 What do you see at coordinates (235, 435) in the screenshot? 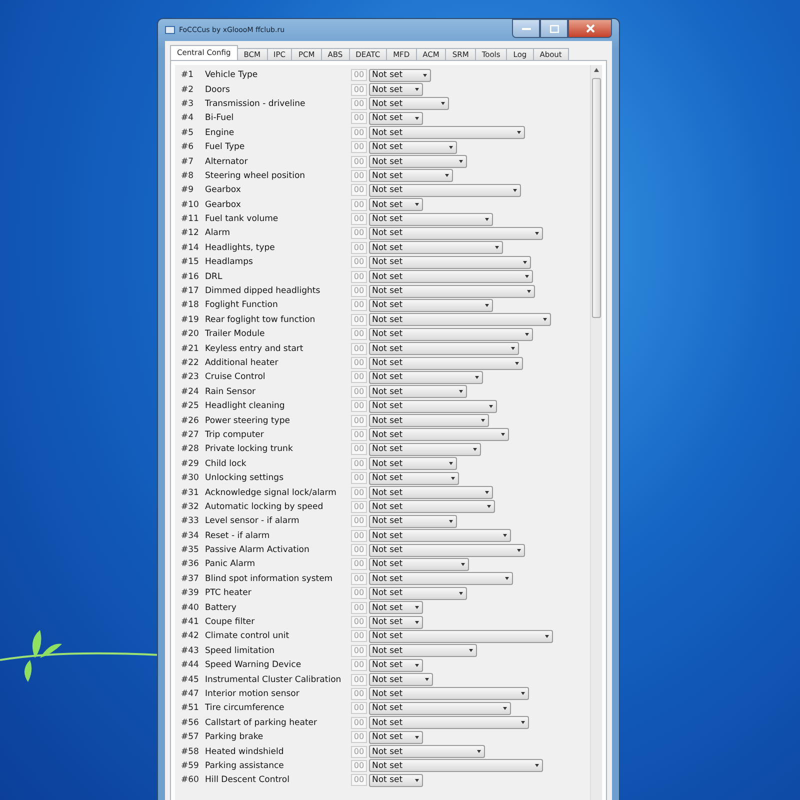
I see `option-label: Trip computer` at bounding box center [235, 435].